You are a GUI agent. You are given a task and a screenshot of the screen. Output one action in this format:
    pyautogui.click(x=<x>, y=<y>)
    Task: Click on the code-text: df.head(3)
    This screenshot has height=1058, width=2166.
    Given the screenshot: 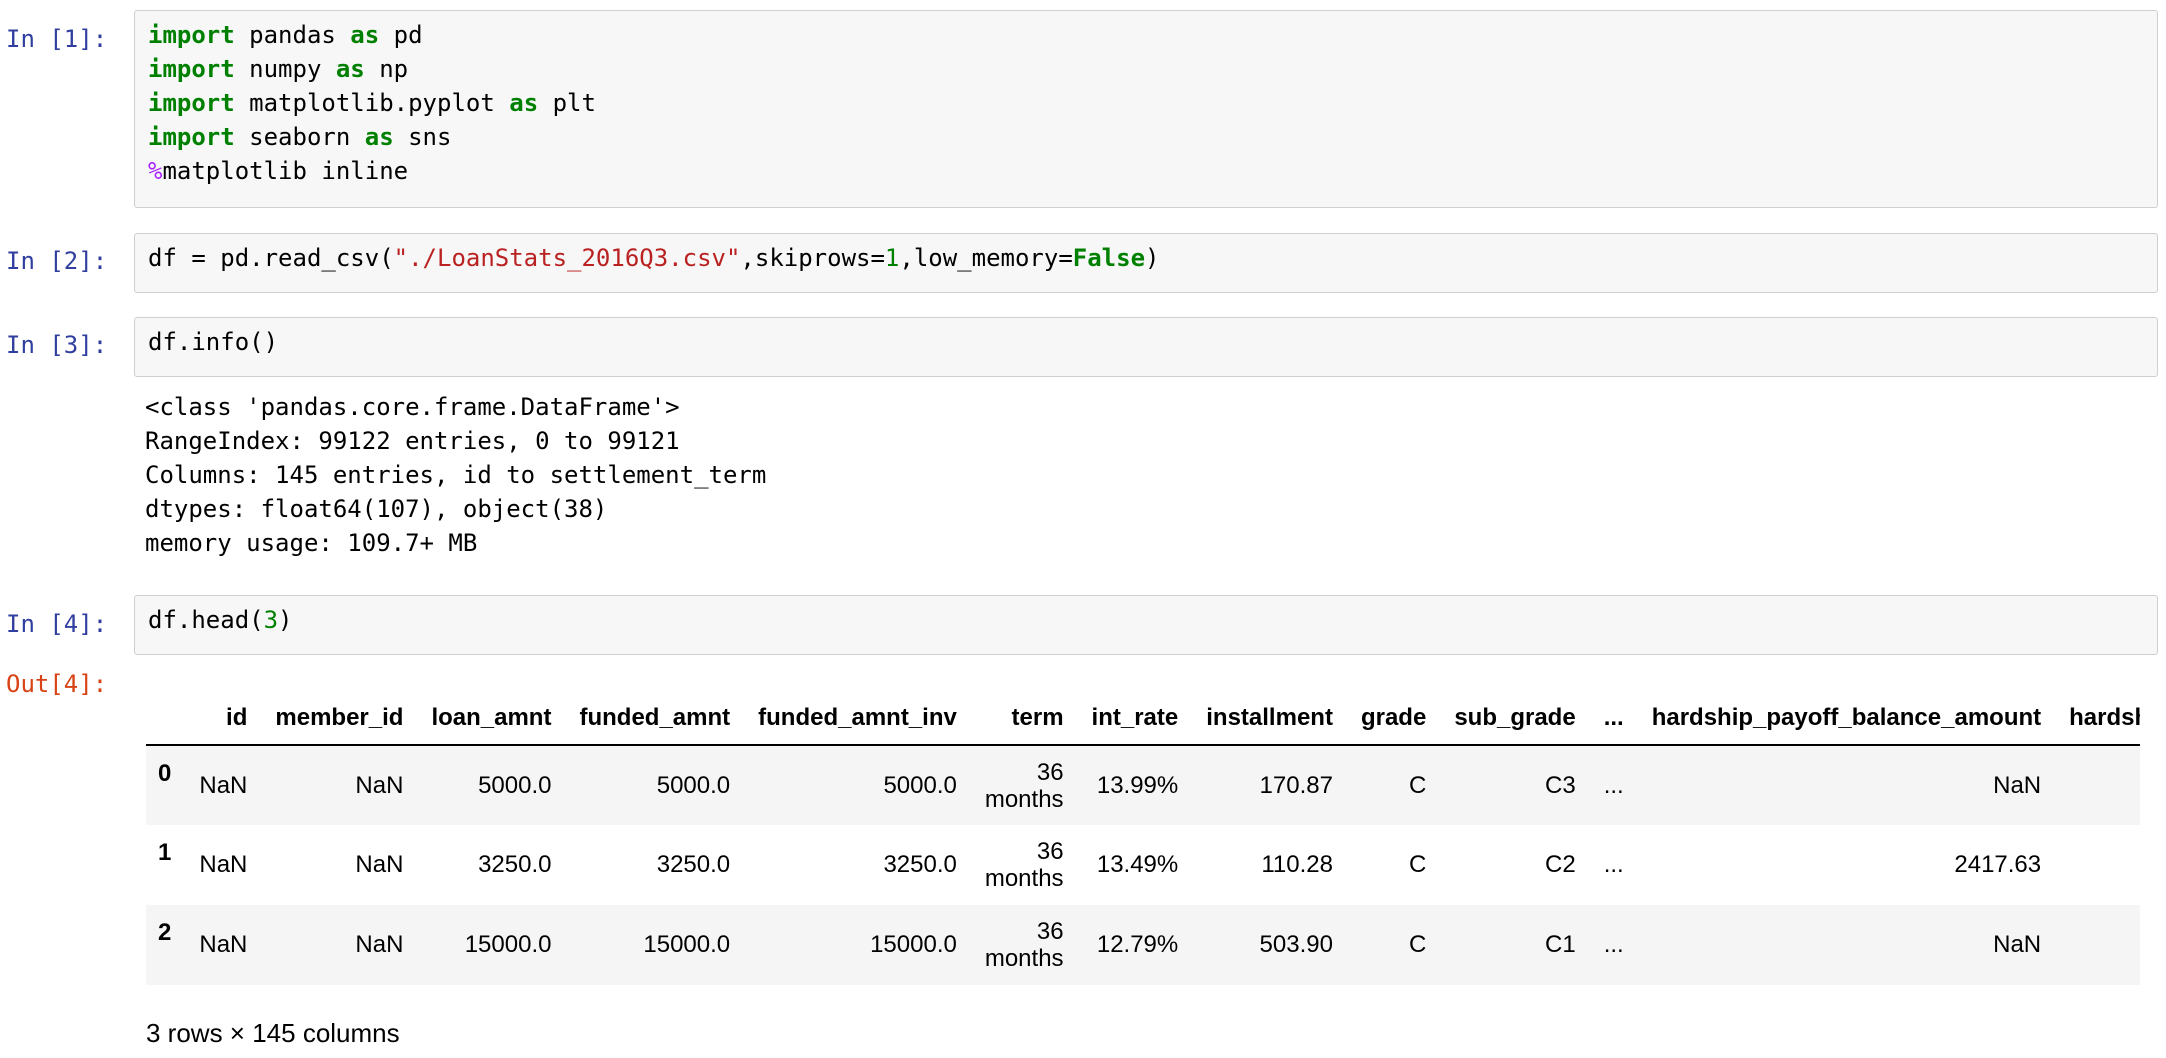 What is the action you would take?
    pyautogui.click(x=1146, y=620)
    